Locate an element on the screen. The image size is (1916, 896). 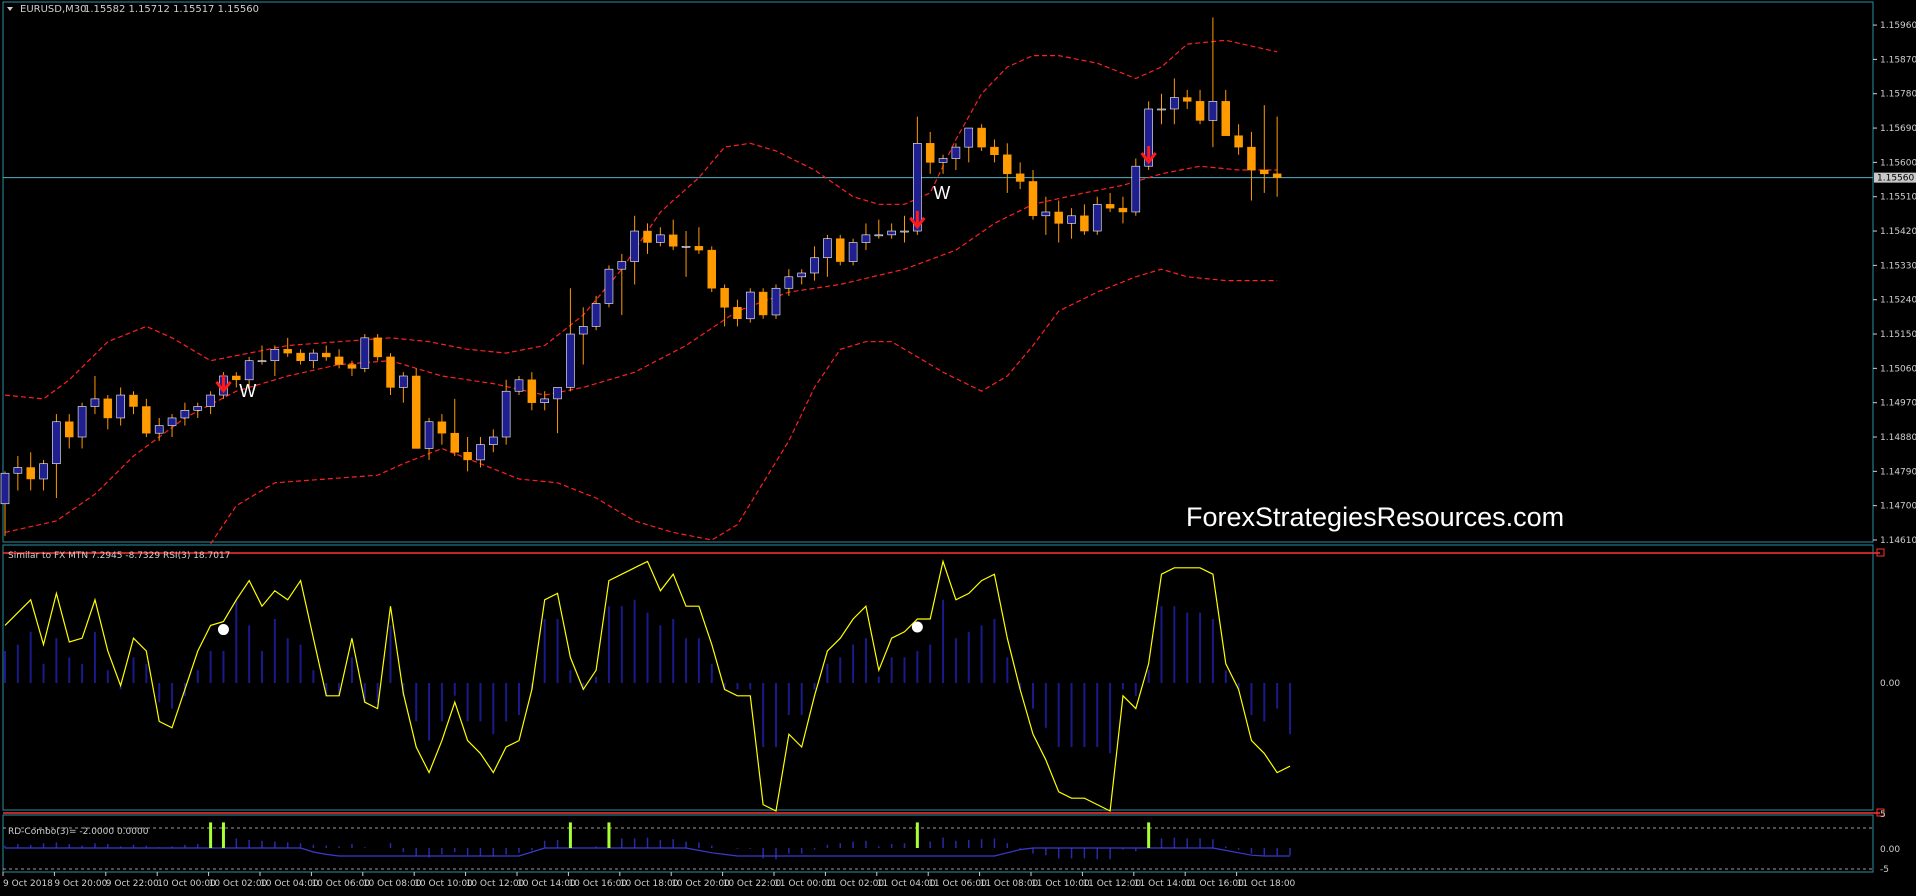
time-tick-label: 9 Oct 2018 is located at coordinates (28, 884).